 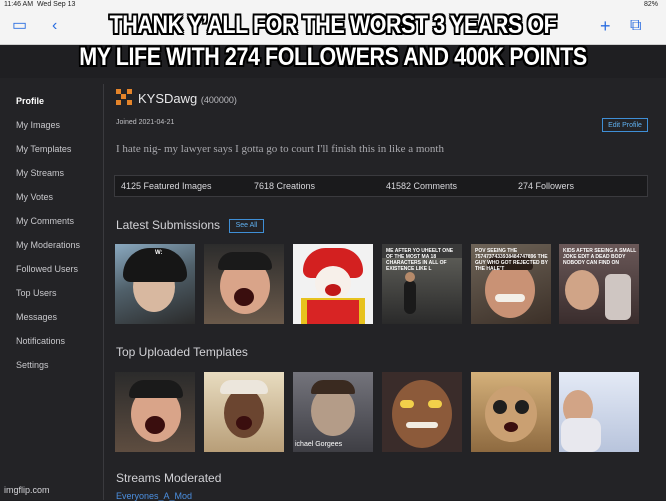 What do you see at coordinates (61, 178) in the screenshot?
I see `sidebar-item-my-streams: My Streams` at bounding box center [61, 178].